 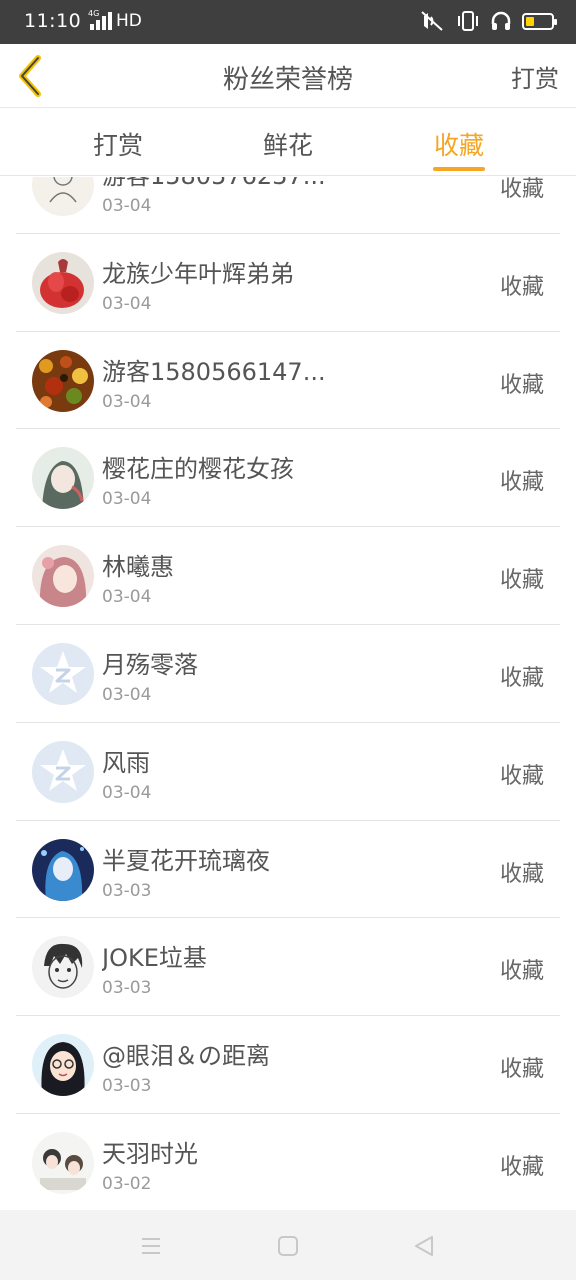 I want to click on status-time: 11:10, so click(x=53, y=21).